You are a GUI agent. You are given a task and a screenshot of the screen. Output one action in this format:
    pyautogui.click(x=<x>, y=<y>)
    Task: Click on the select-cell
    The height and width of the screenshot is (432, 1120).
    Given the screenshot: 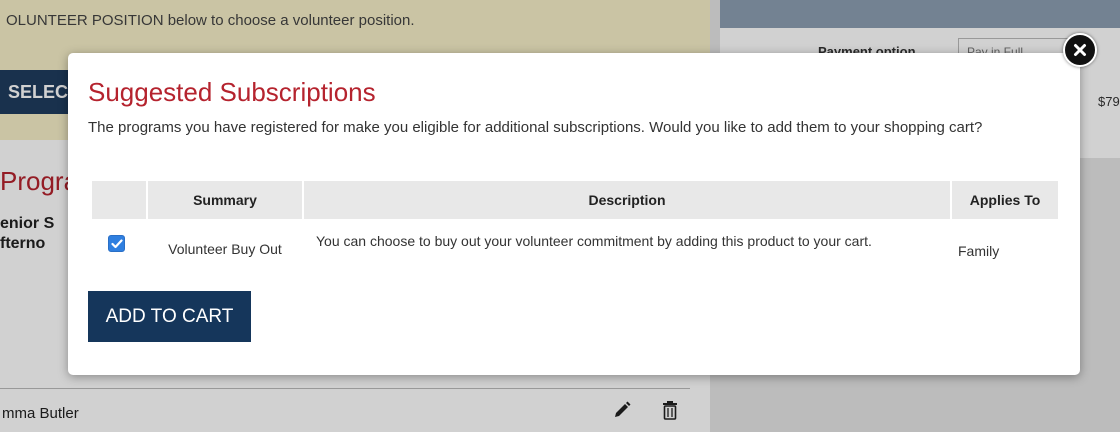 What is the action you would take?
    pyautogui.click(x=119, y=239)
    